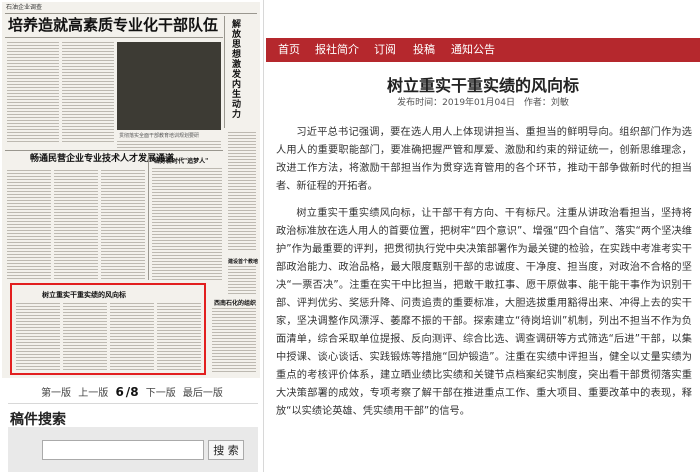  I want to click on photo-caption: 贯彻落实全面干部教育培训规划要研, so click(159, 136).